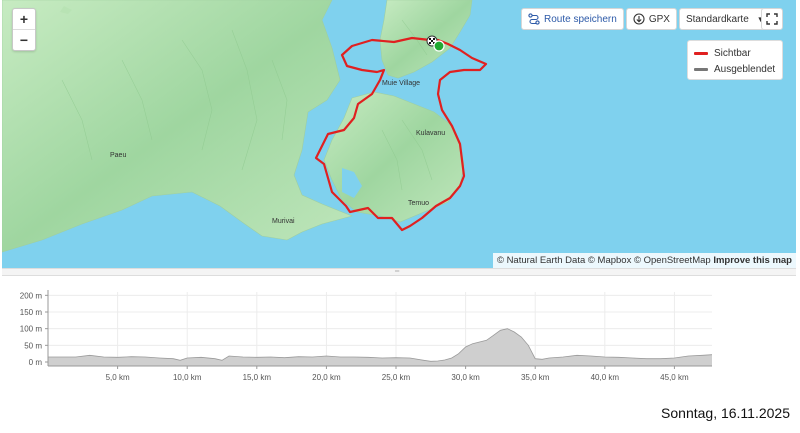 The width and height of the screenshot is (800, 433). Describe the element at coordinates (396, 377) in the screenshot. I see `x-tick-label: 25,0 km` at that location.